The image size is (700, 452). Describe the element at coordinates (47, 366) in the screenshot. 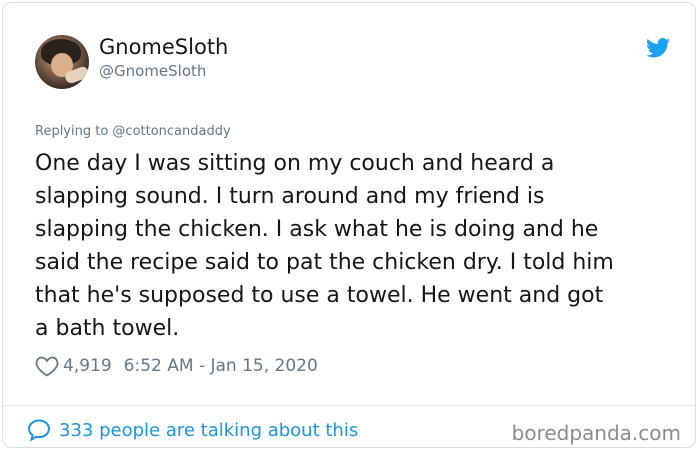

I see `heart-icon` at that location.